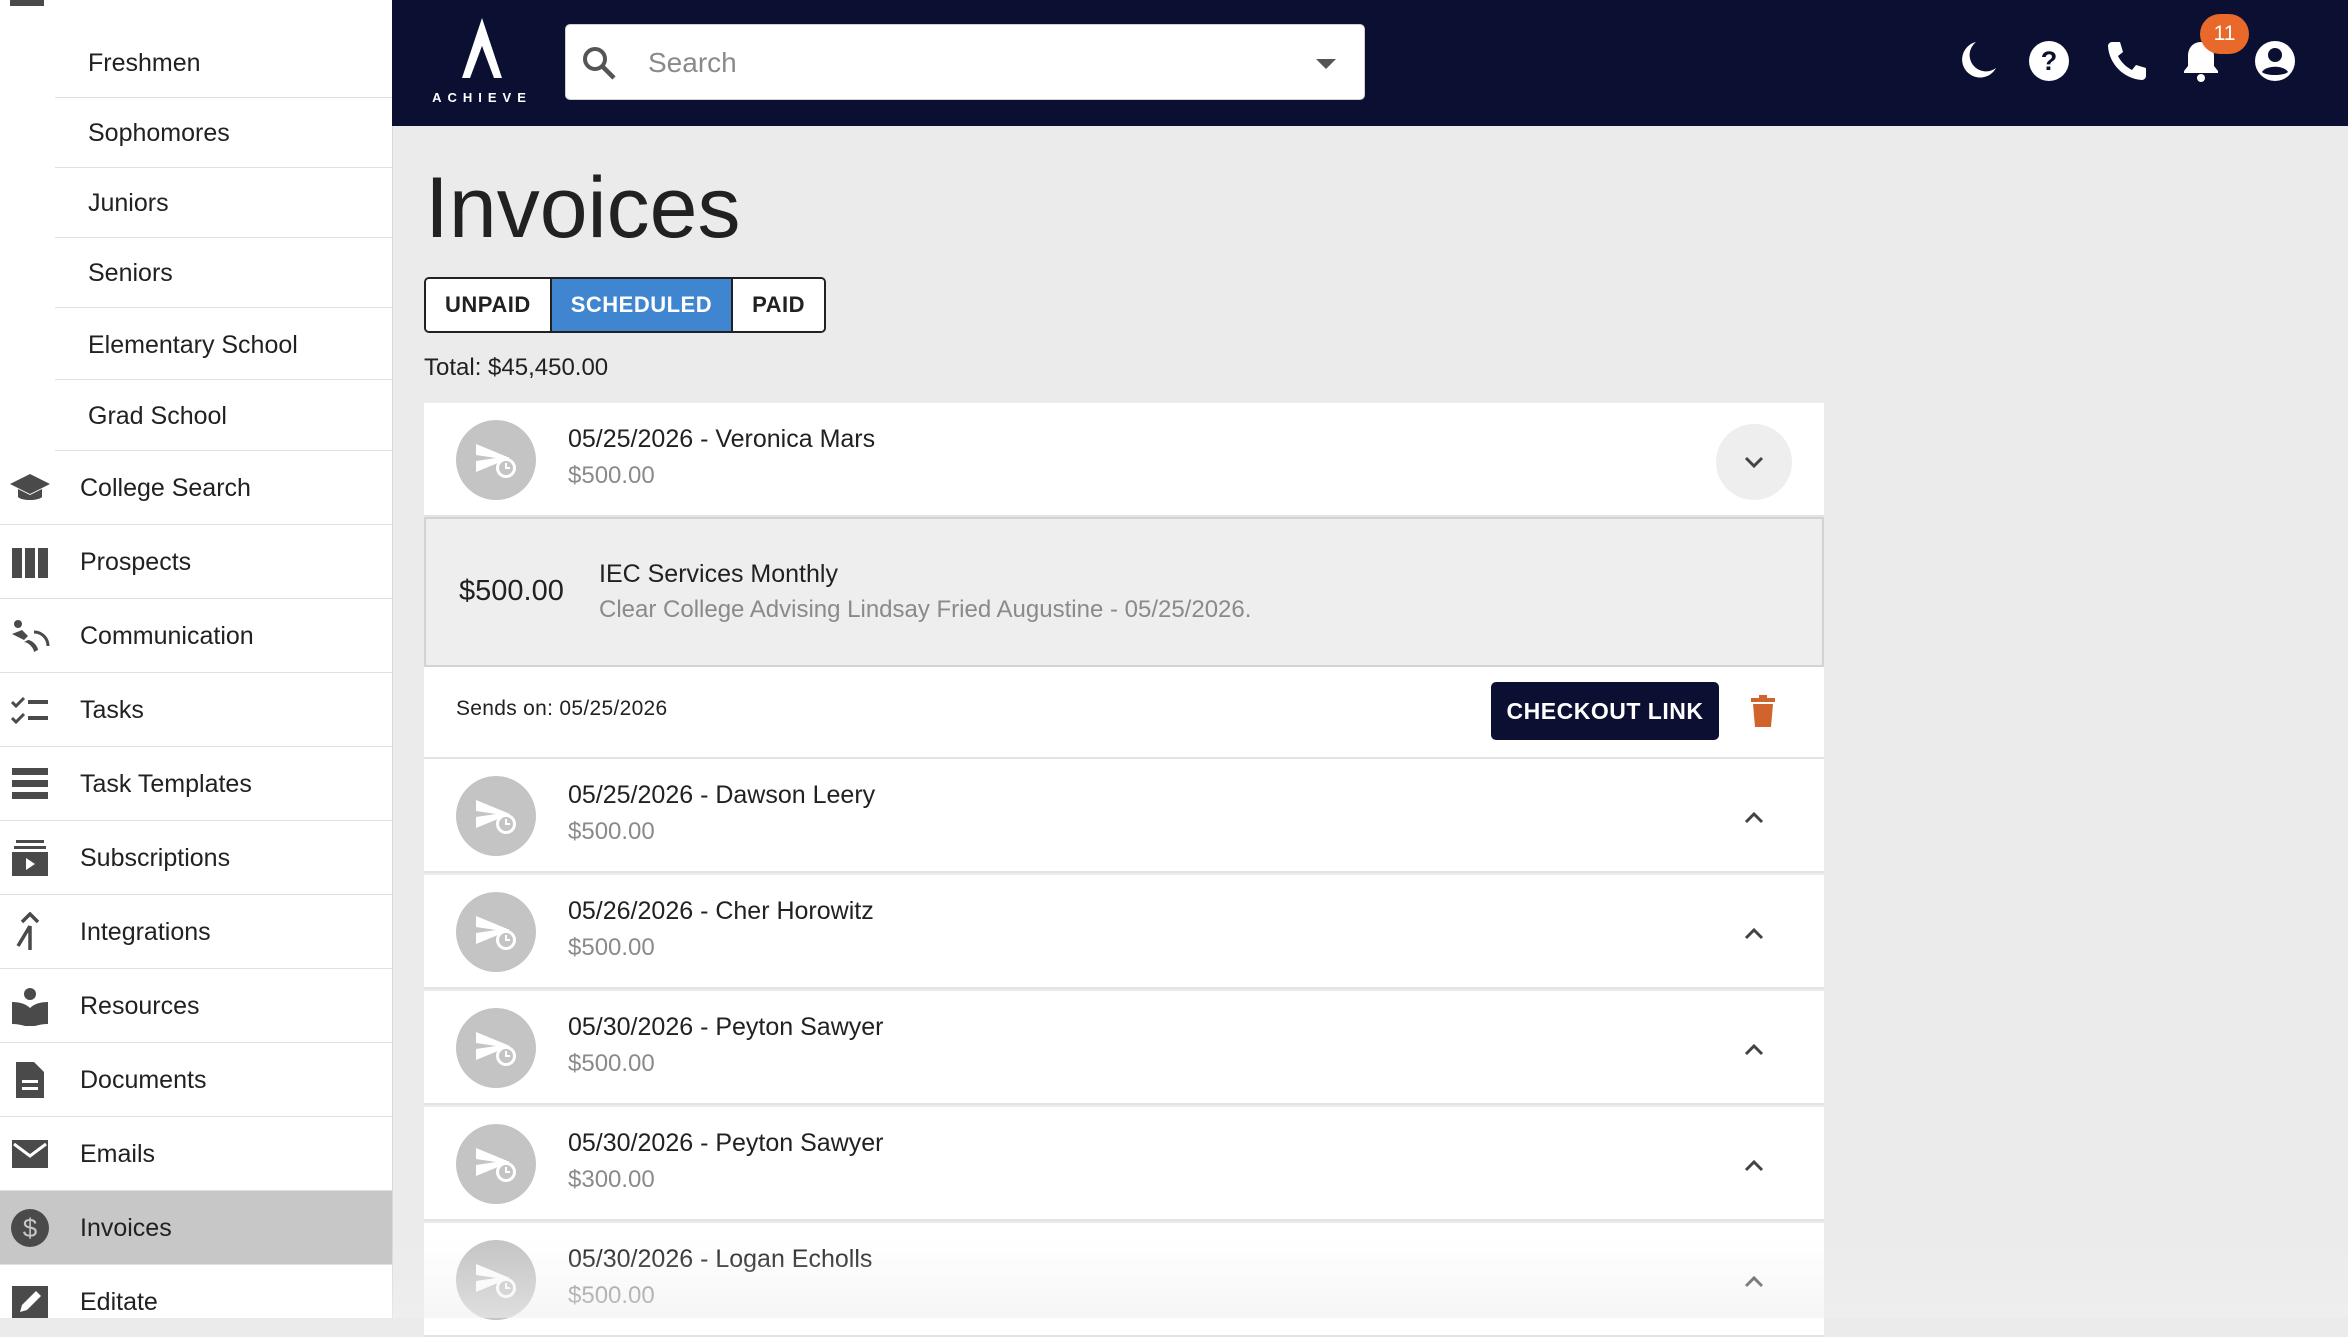 This screenshot has height=1337, width=2348. I want to click on search-box, so click(965, 62).